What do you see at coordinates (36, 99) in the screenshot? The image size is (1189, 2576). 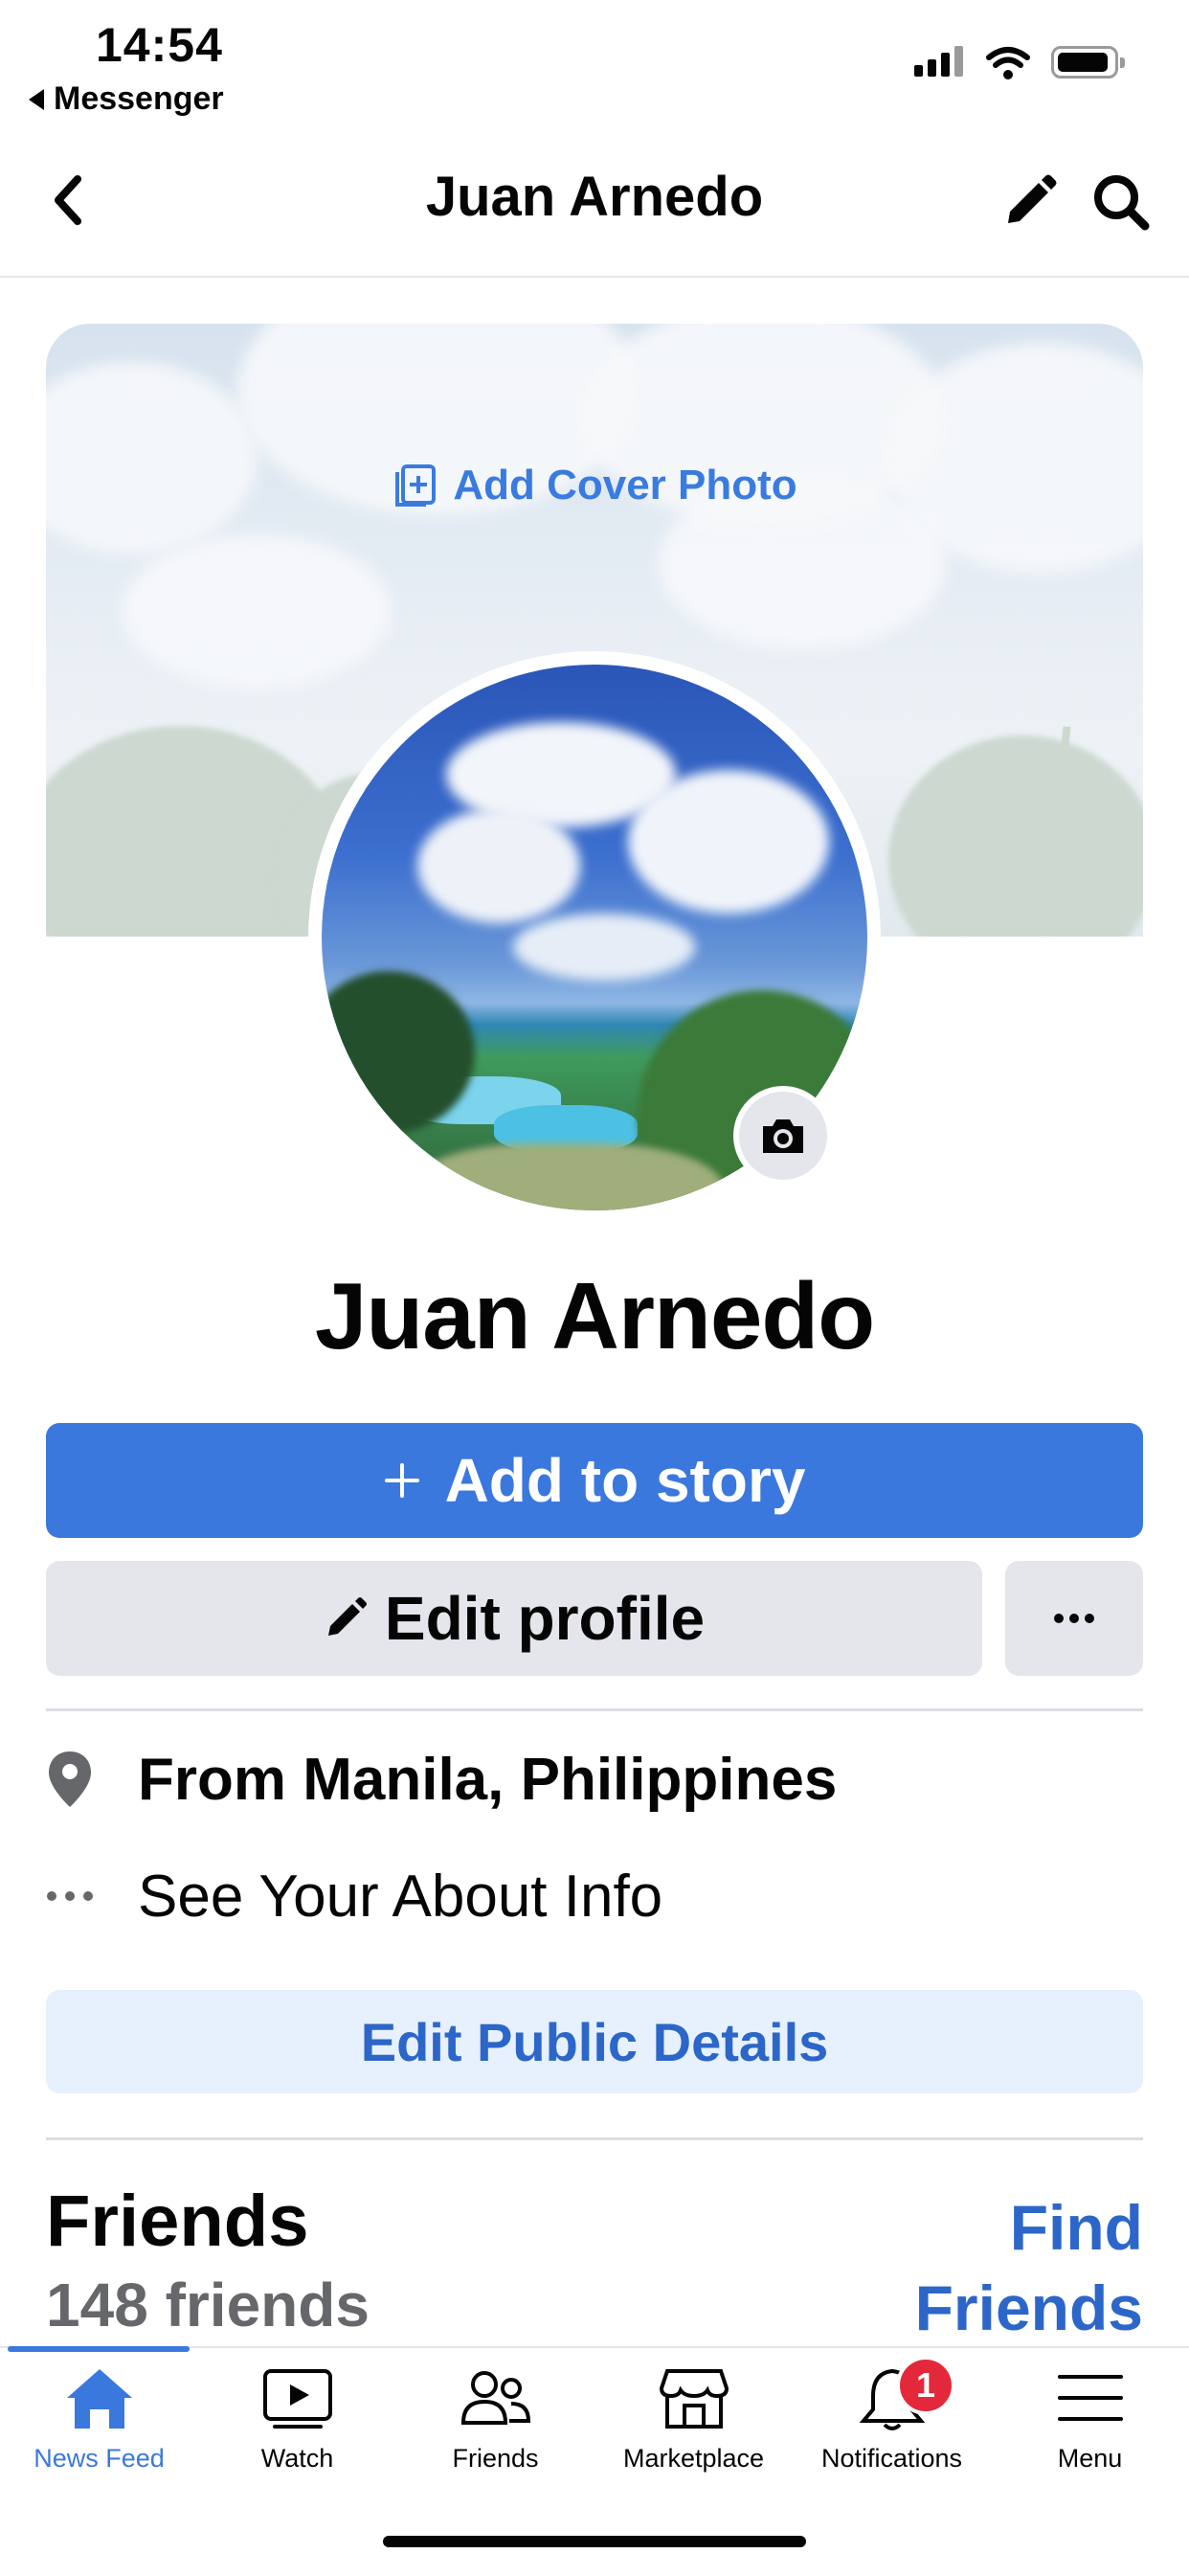 I see `back-arrow-icon` at bounding box center [36, 99].